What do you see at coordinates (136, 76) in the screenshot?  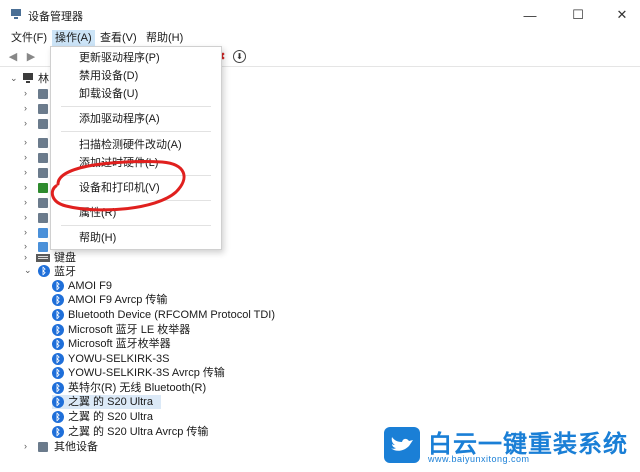 I see `menu-item-disable-device: 禁用设备(D)` at bounding box center [136, 76].